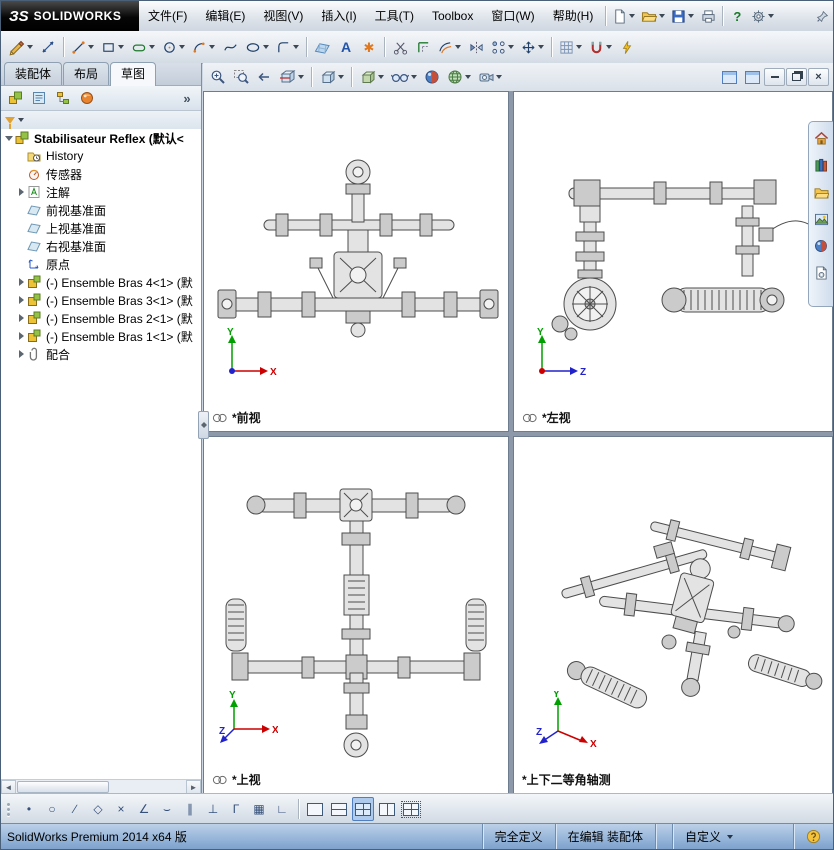 This screenshot has width=834, height=850. I want to click on help-button: ?, so click(737, 16).